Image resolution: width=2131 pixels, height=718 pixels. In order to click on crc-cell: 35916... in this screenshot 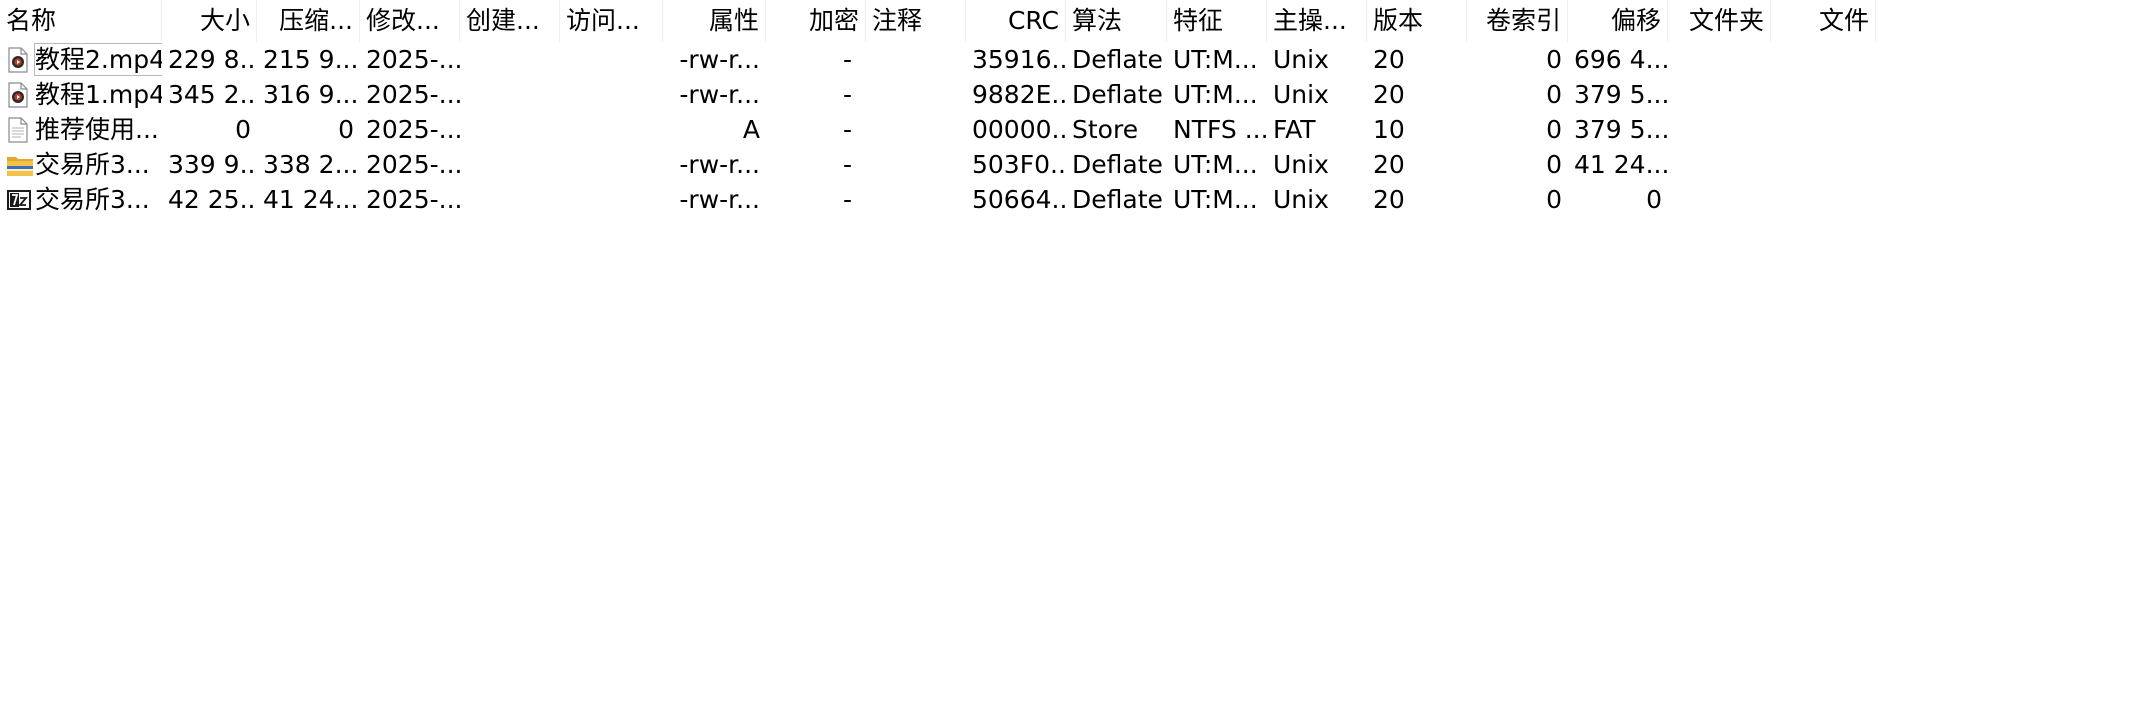, I will do `click(1019, 59)`.